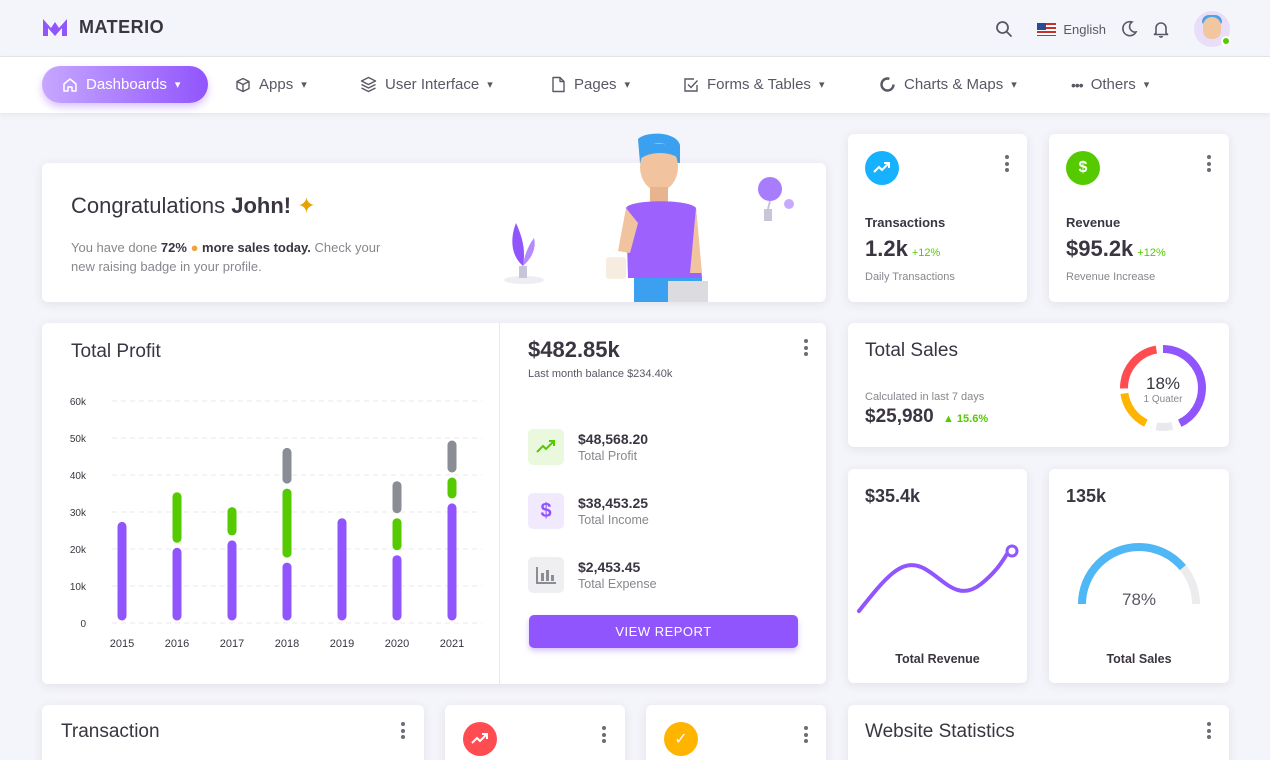 The height and width of the screenshot is (760, 1270). What do you see at coordinates (347, 247) in the screenshot?
I see `congrats-text-2: Check your` at bounding box center [347, 247].